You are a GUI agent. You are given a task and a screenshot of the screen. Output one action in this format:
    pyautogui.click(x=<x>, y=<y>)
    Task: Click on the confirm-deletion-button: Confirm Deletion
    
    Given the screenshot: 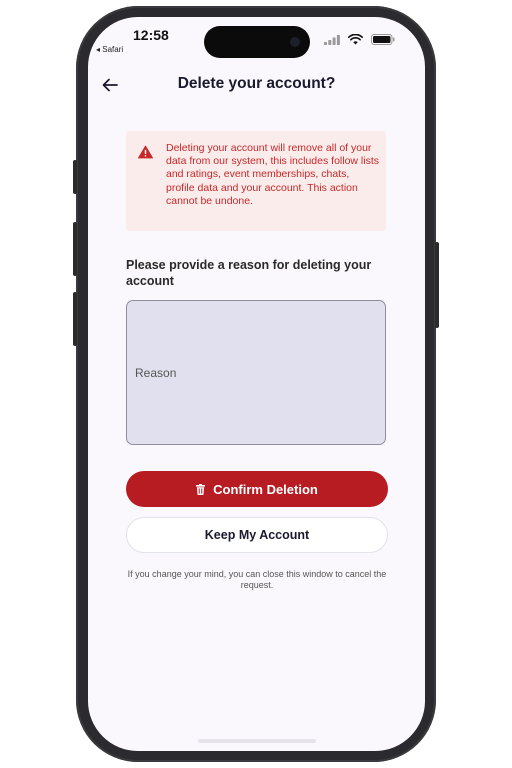 What is the action you would take?
    pyautogui.click(x=257, y=489)
    